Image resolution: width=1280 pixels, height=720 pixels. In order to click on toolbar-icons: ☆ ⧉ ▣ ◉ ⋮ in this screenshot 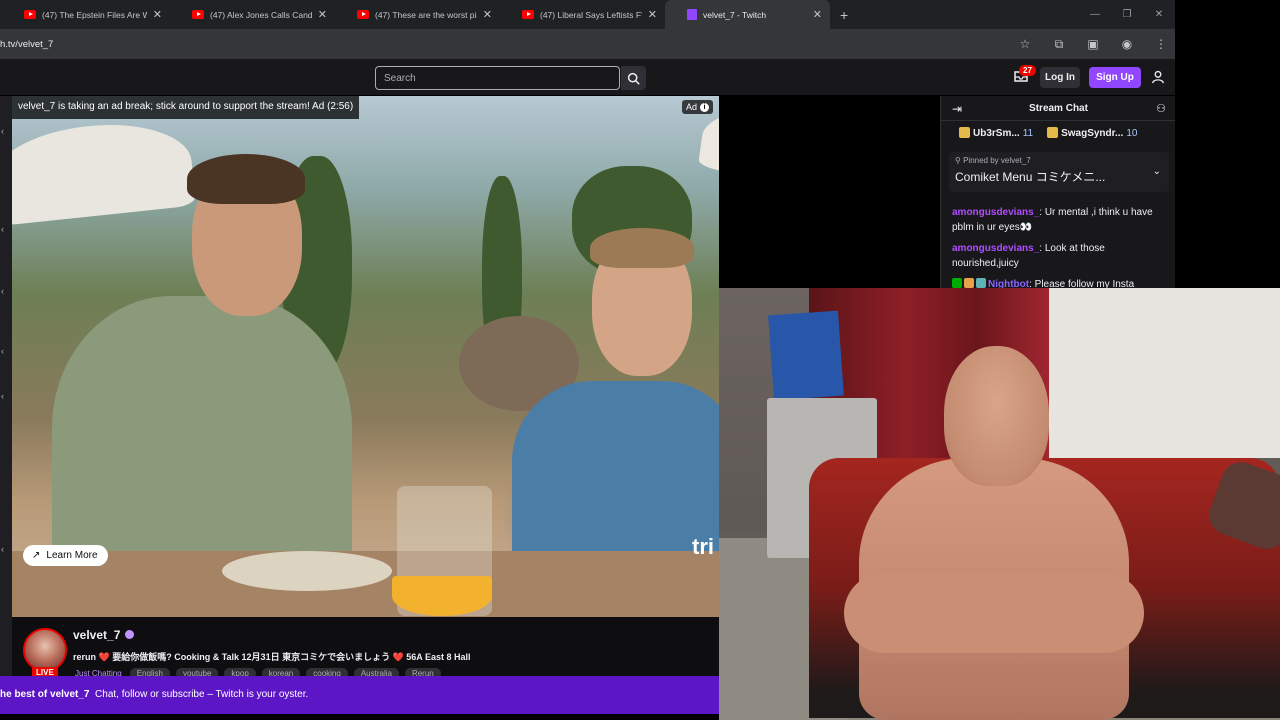, I will do `click(1093, 44)`.